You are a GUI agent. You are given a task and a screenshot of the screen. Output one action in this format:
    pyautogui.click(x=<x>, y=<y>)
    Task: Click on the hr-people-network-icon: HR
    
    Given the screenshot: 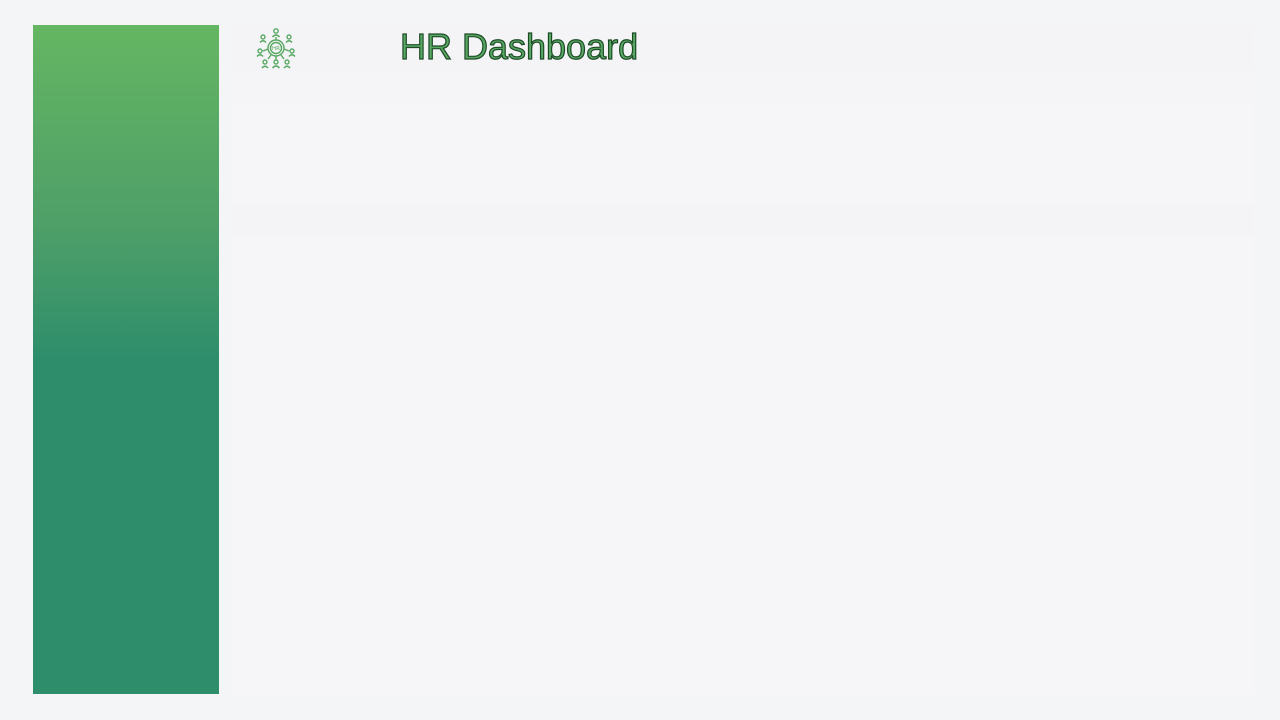 What is the action you would take?
    pyautogui.click(x=276, y=48)
    